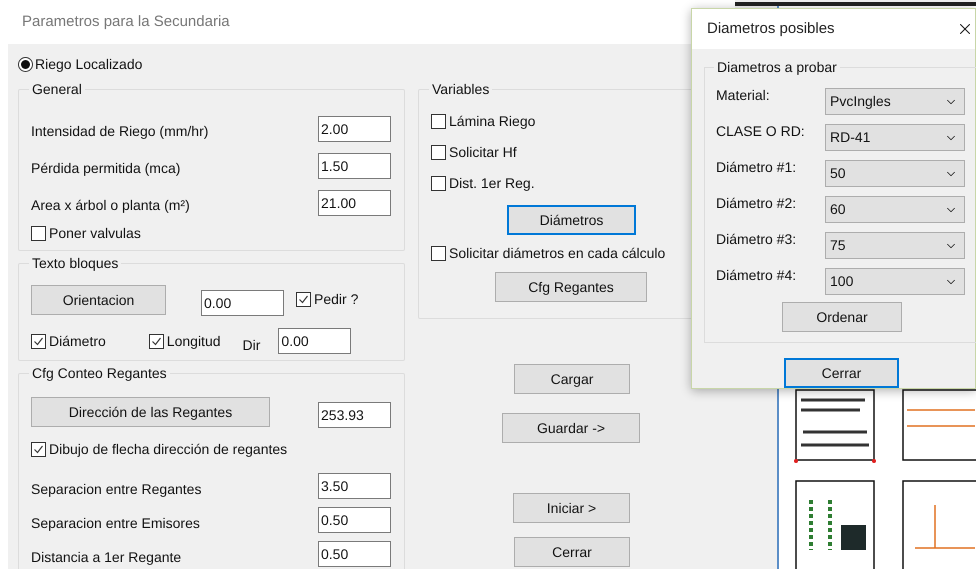 This screenshot has width=976, height=569. I want to click on field-label: Diámetro #4:, so click(757, 275).